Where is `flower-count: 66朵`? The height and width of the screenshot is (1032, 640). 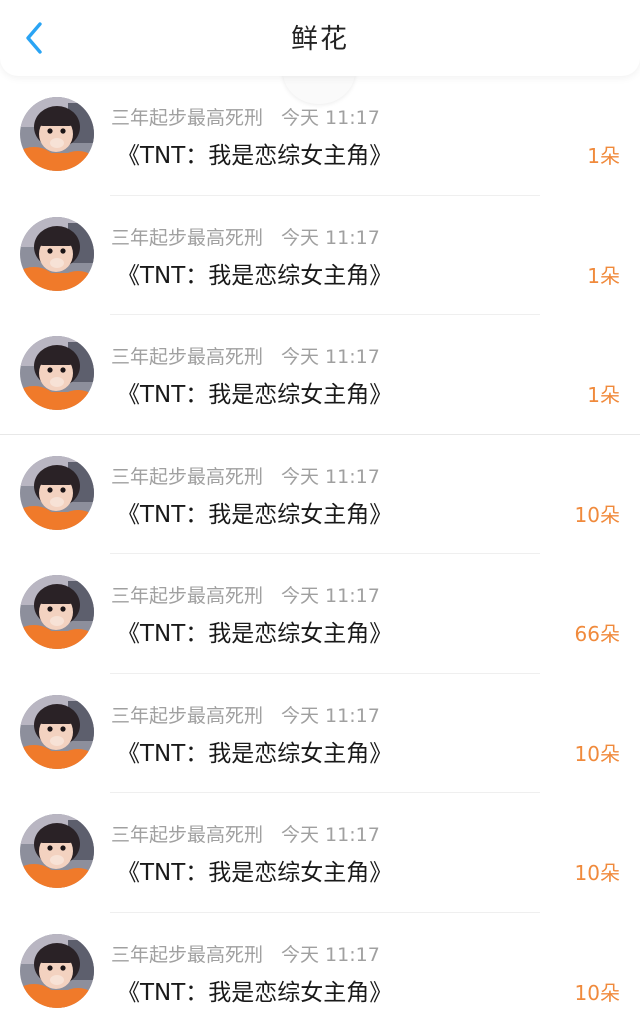 flower-count: 66朵 is located at coordinates (597, 632).